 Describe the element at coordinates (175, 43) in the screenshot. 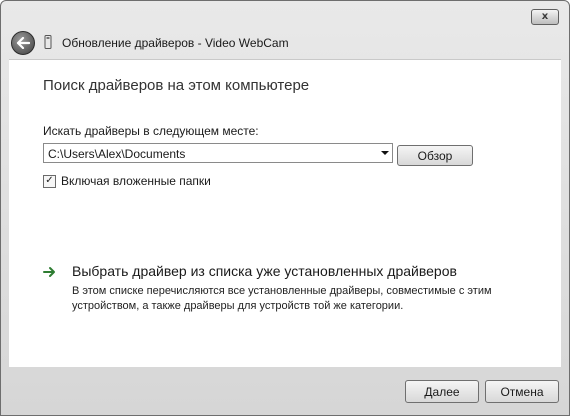

I see `window-title: Обновление драйверов - Video WebCam` at that location.